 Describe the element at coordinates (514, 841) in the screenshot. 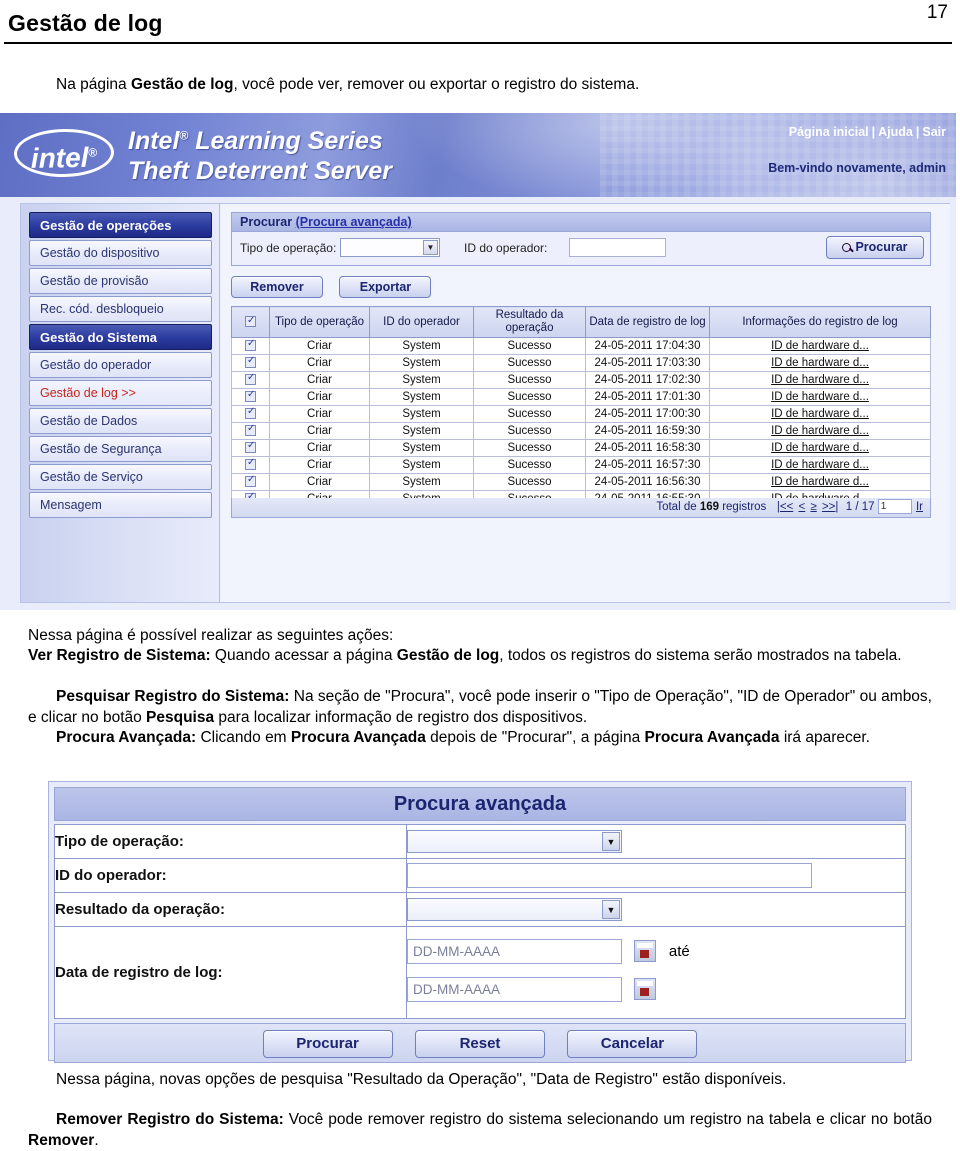

I see `adv-operation-type-select: ▼` at that location.